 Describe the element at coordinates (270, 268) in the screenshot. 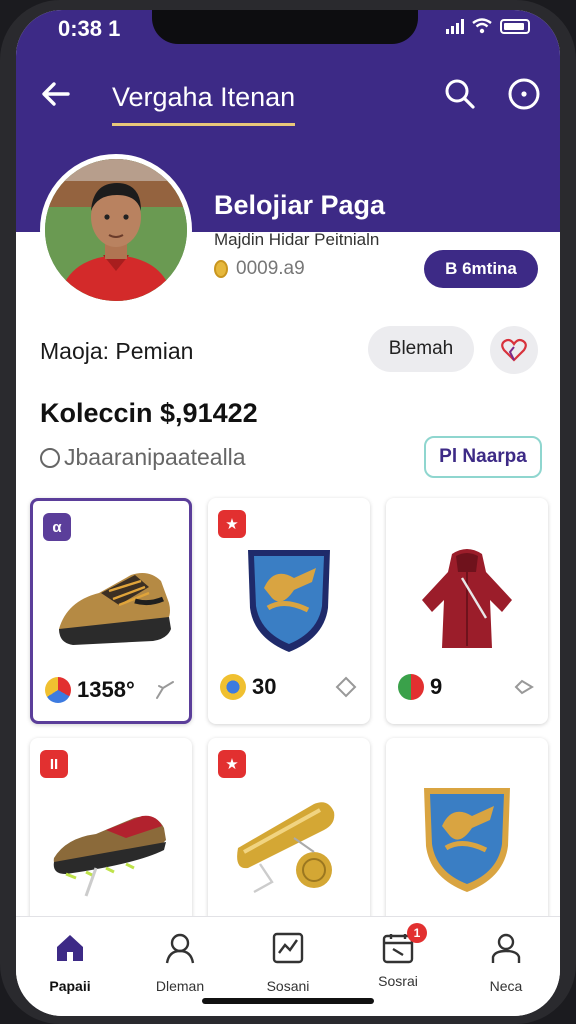

I see `coin-value: 0009.a9` at that location.